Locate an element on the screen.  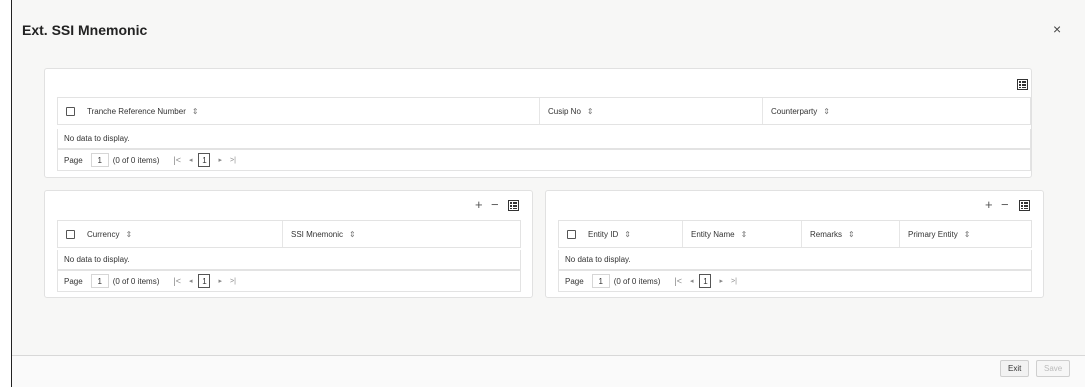
column-counterparty: Counterparty ⇕ is located at coordinates (896, 111).